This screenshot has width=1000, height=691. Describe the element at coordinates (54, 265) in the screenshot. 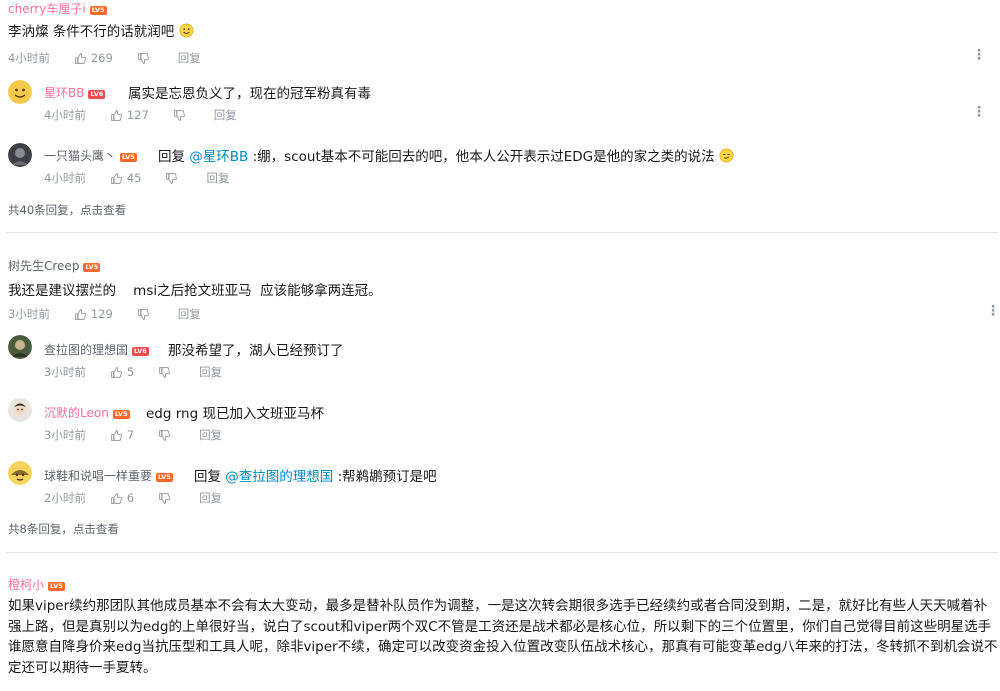

I see `comment-username: 树先生Creep LV5` at that location.